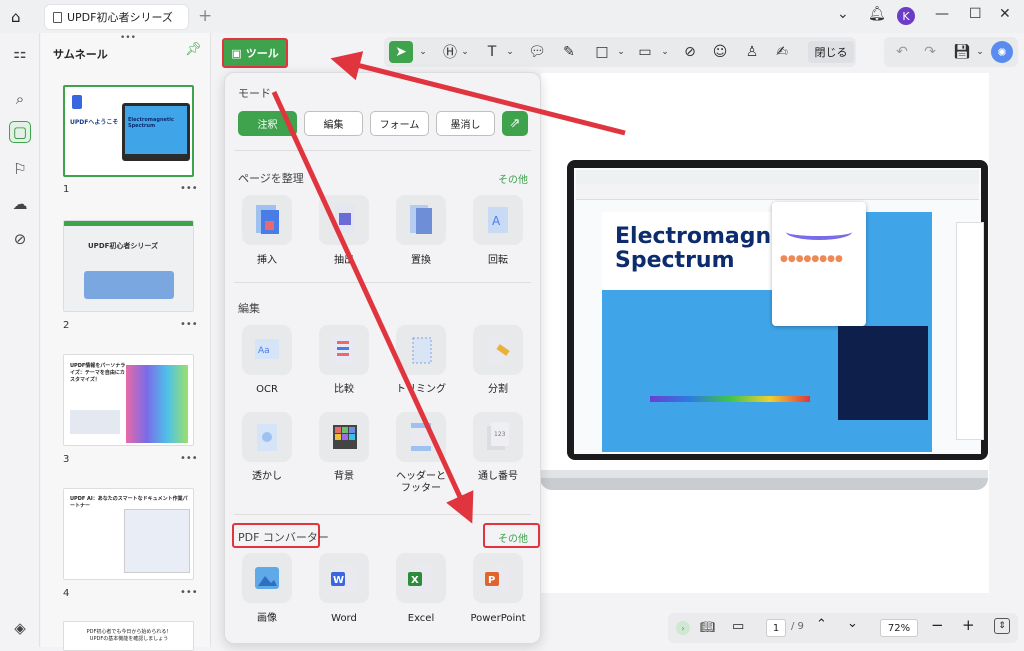  Describe the element at coordinates (602, 52) in the screenshot. I see `shape-icon: □` at that location.